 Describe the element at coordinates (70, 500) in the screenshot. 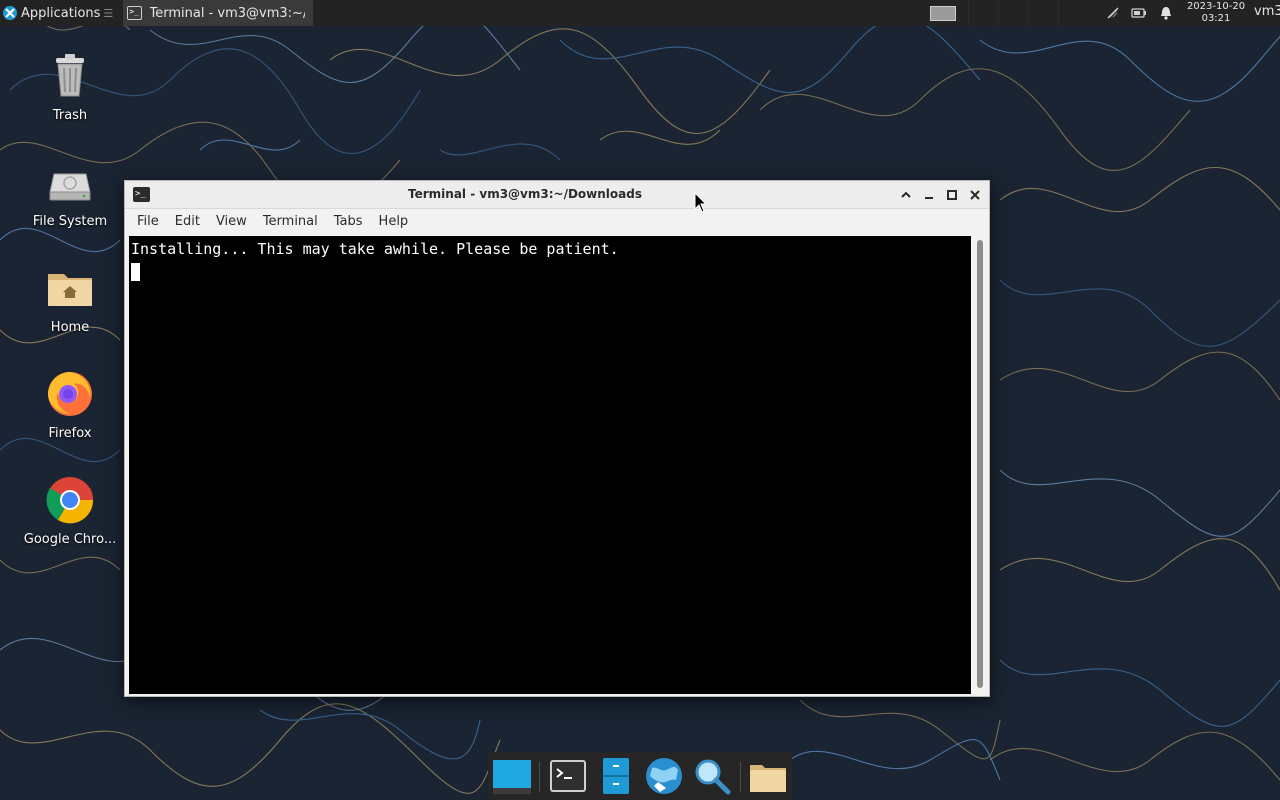

I see `chrome-icon` at that location.